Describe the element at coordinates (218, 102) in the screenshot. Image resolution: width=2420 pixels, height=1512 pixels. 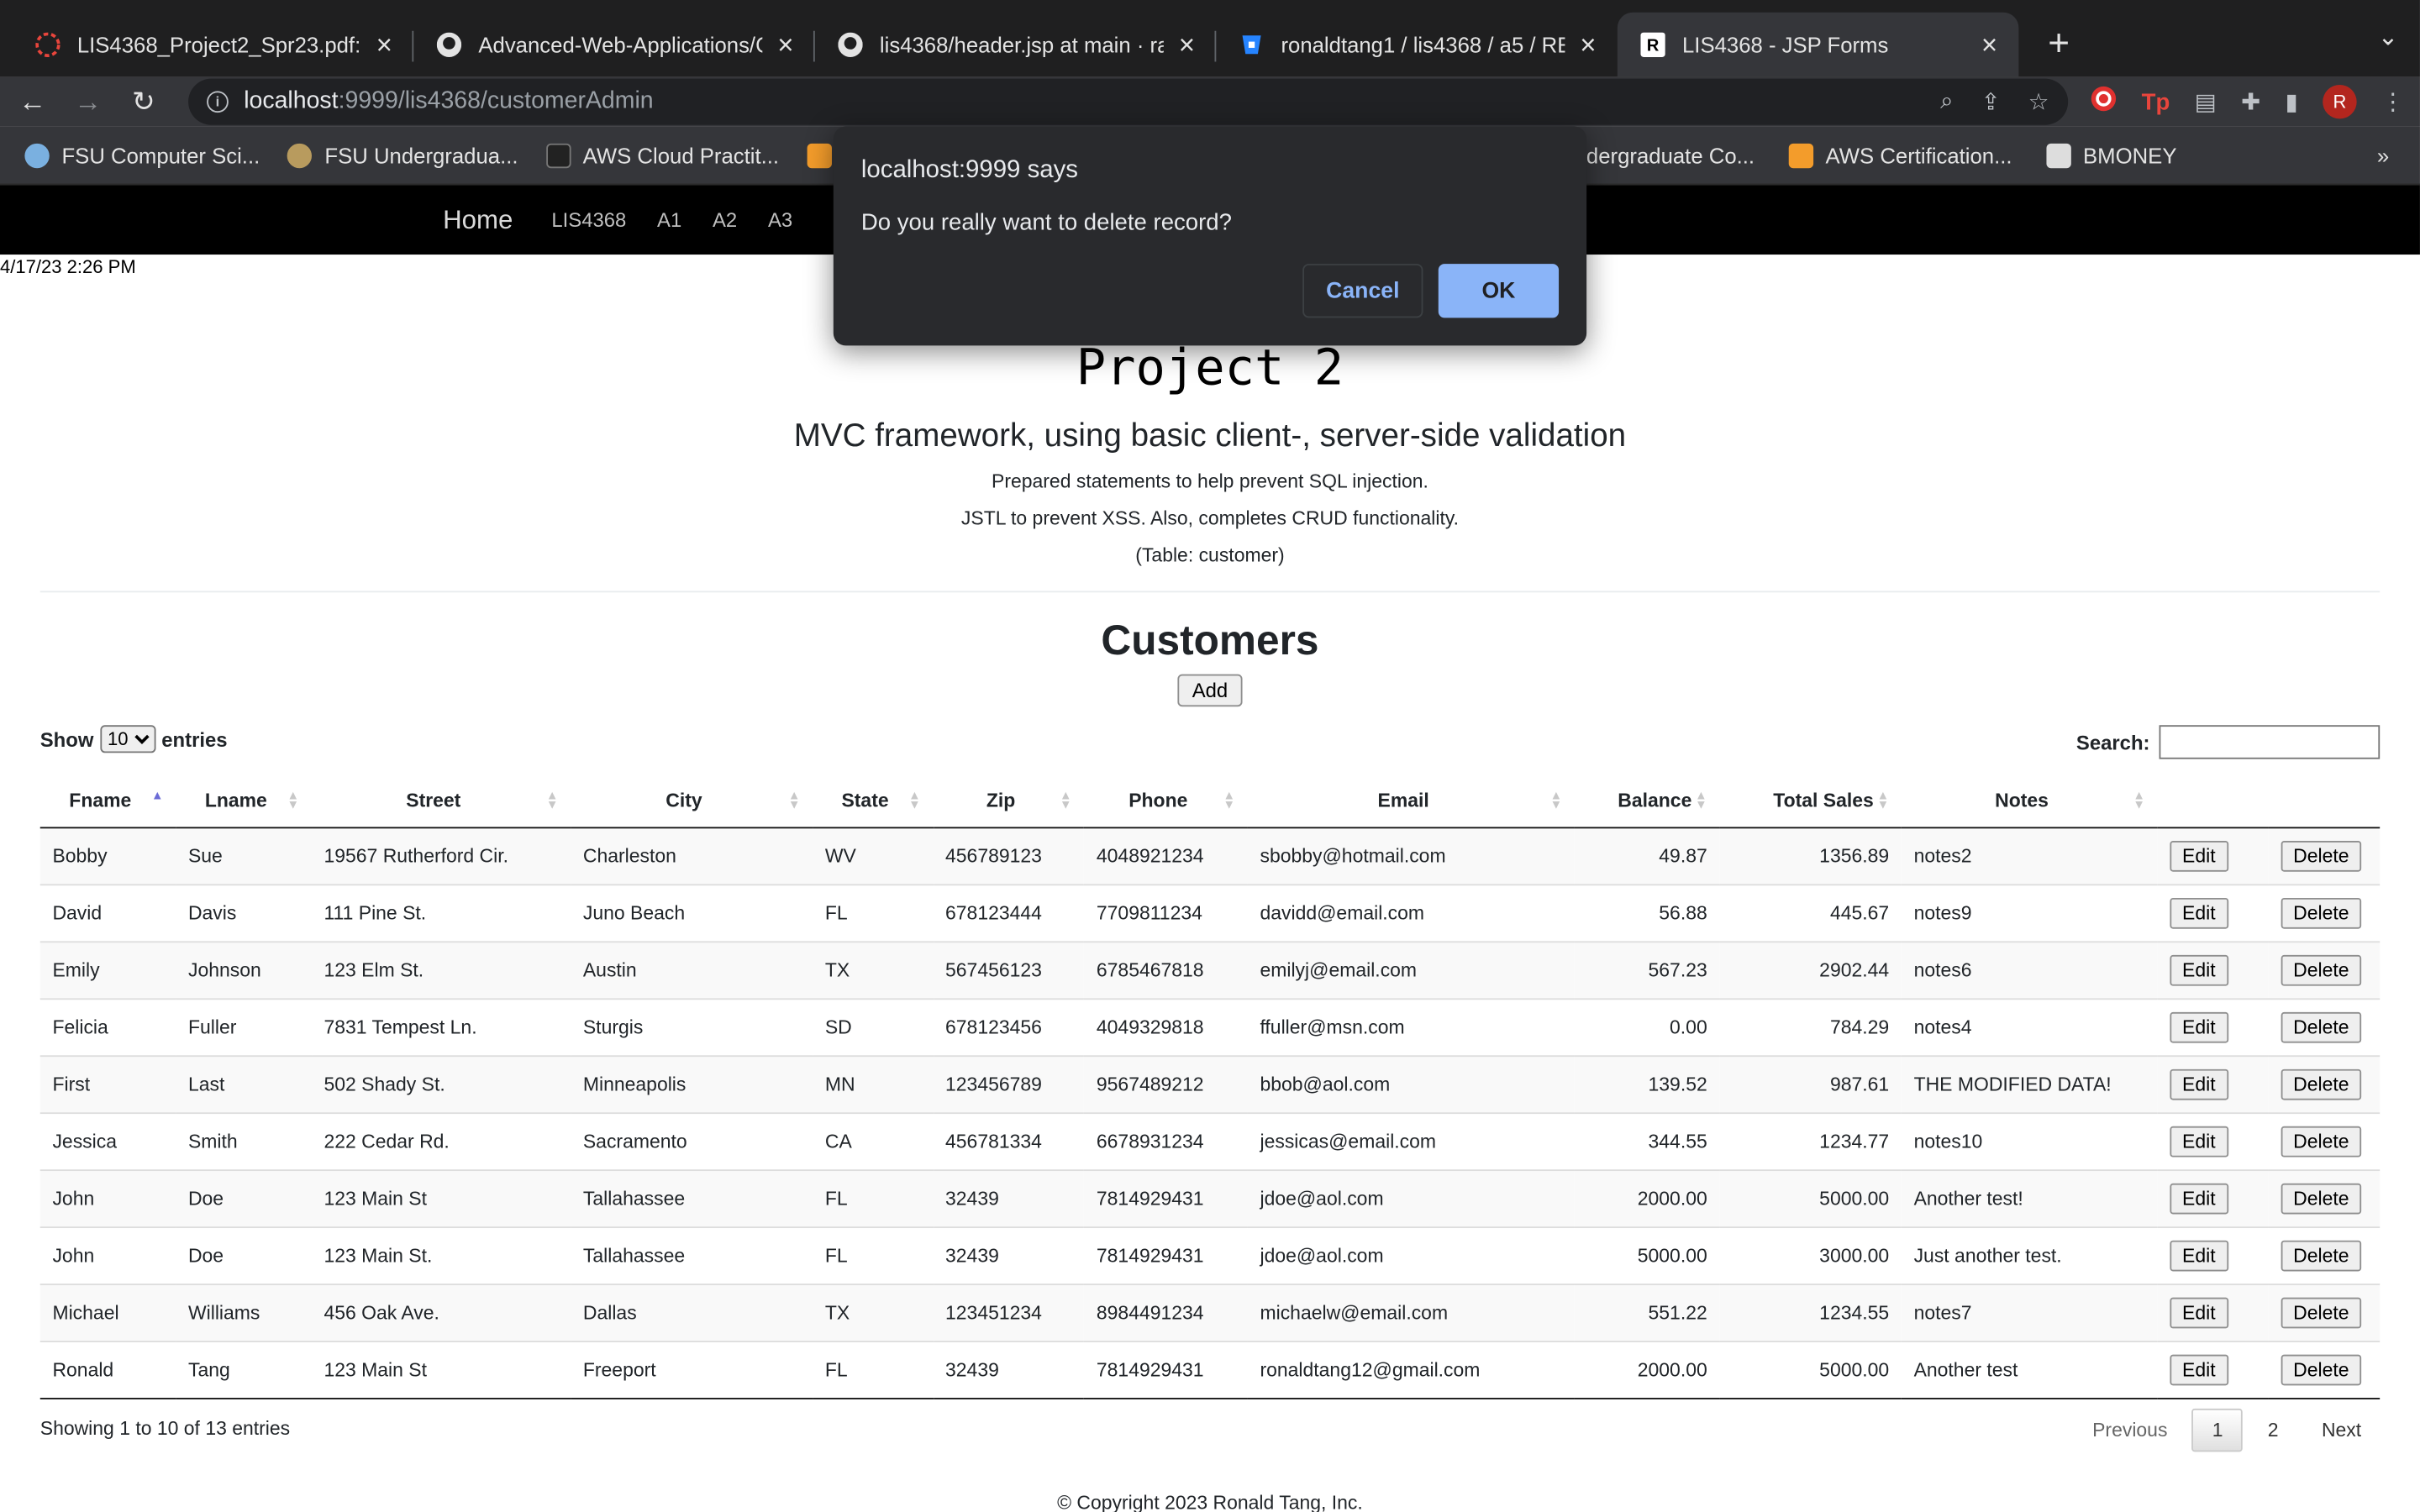
I see `site-info-icon: i` at that location.